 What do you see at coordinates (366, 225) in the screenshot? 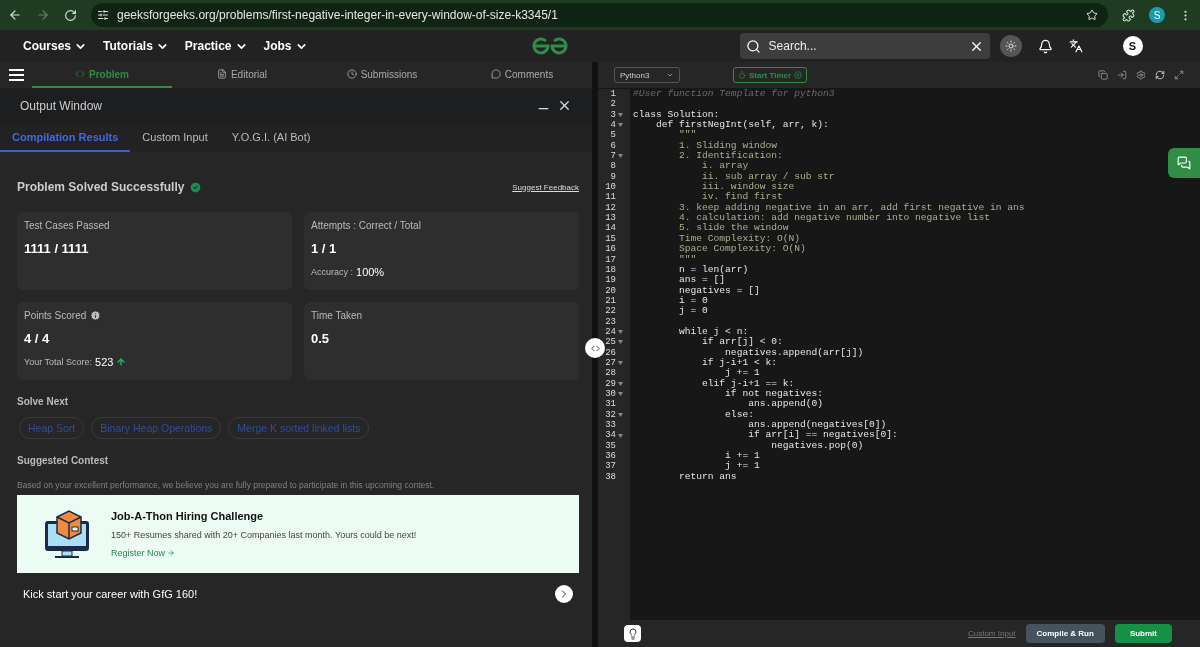
I see `card-label: Attempts : Correct / Total` at bounding box center [366, 225].